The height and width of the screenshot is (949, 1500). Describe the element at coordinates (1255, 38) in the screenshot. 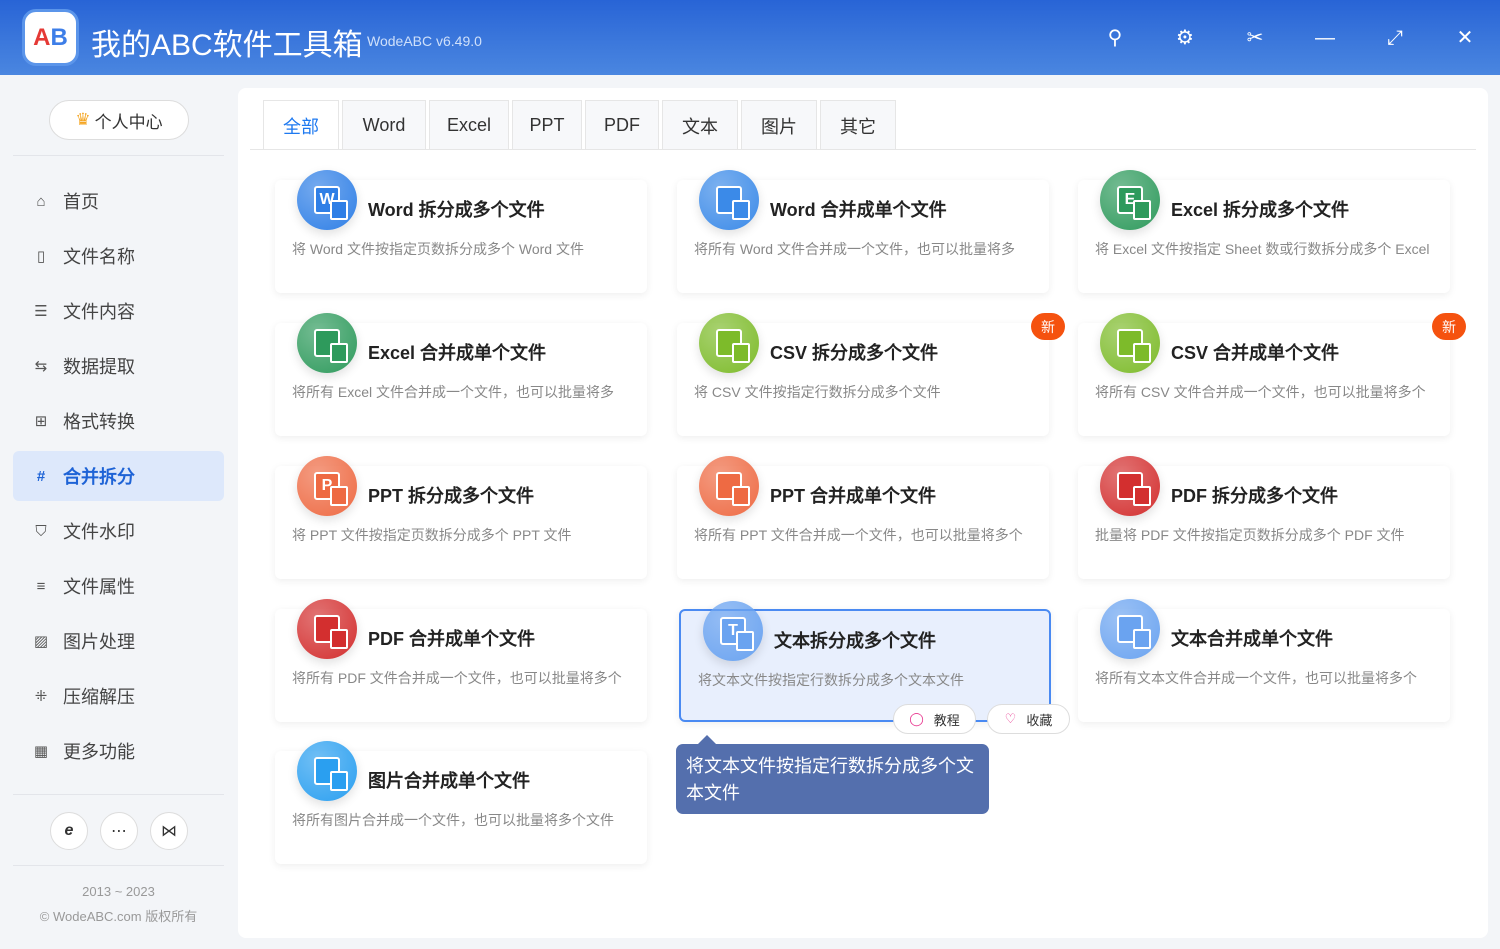

I see `scissors-icon: ✂` at that location.